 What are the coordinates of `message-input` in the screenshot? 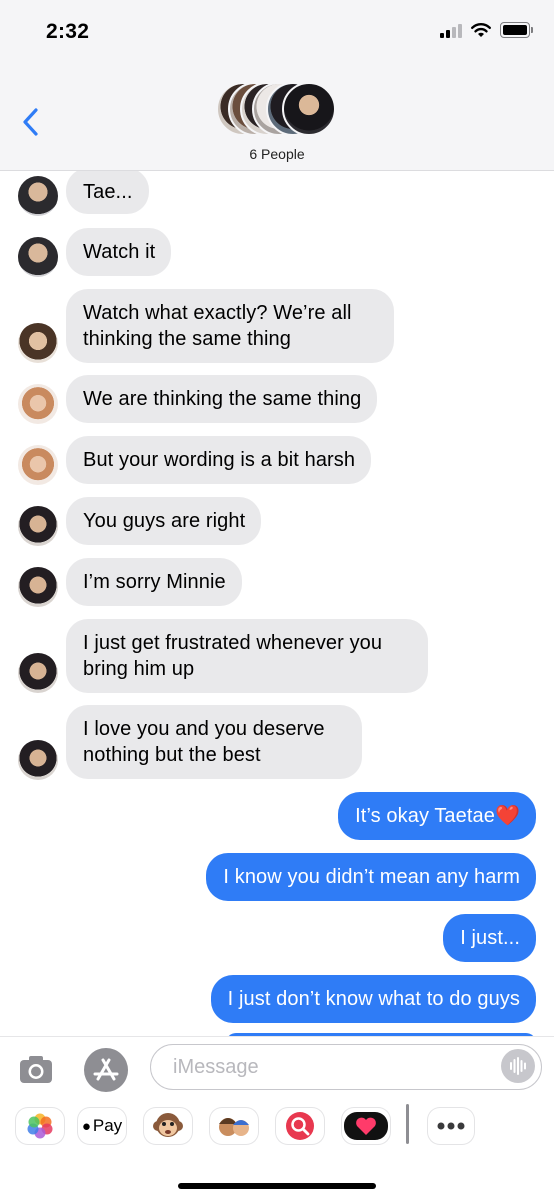 It's located at (323, 1067).